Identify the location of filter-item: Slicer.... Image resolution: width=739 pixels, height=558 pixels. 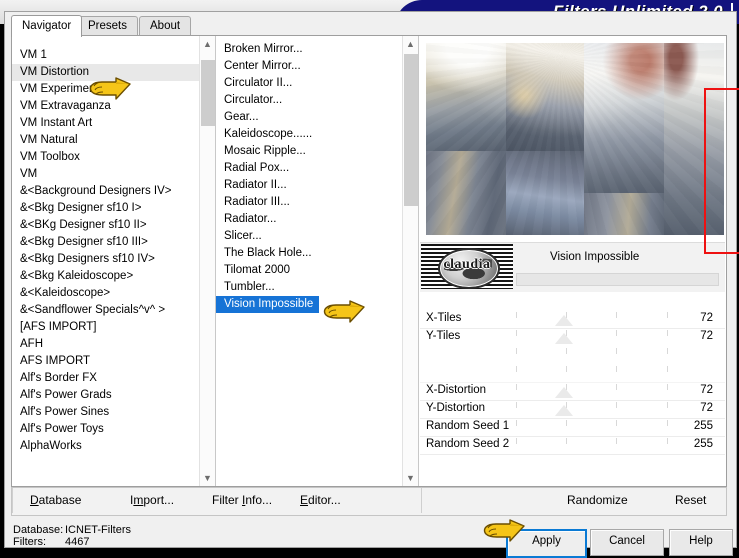
(309, 236).